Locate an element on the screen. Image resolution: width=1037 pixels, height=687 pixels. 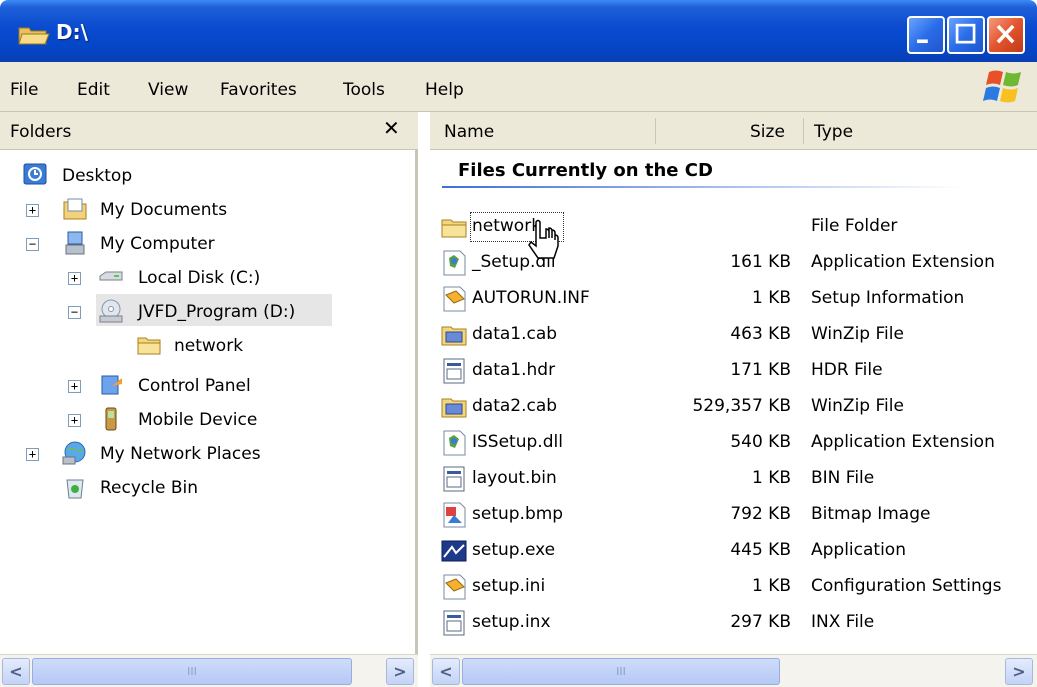
files-horizontal-scrollbar: < III > is located at coordinates (733, 670).